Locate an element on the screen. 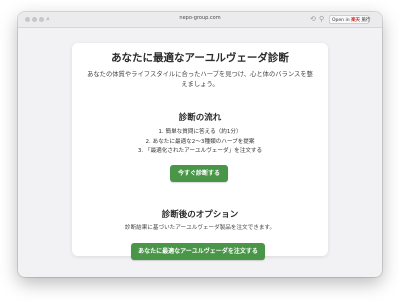 This screenshot has height=301, width=399. step-item: 3. 「最適化されたアーユルヴェーダ」を注文する is located at coordinates (200, 151).